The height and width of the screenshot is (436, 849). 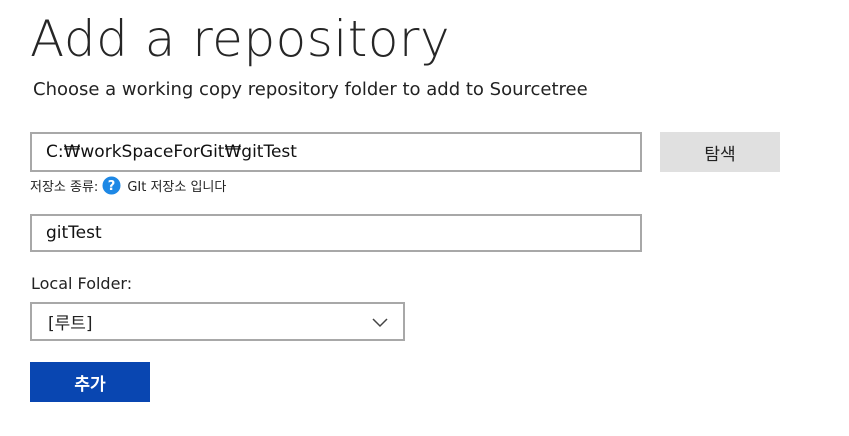 I want to click on repository-path-input, so click(x=336, y=152).